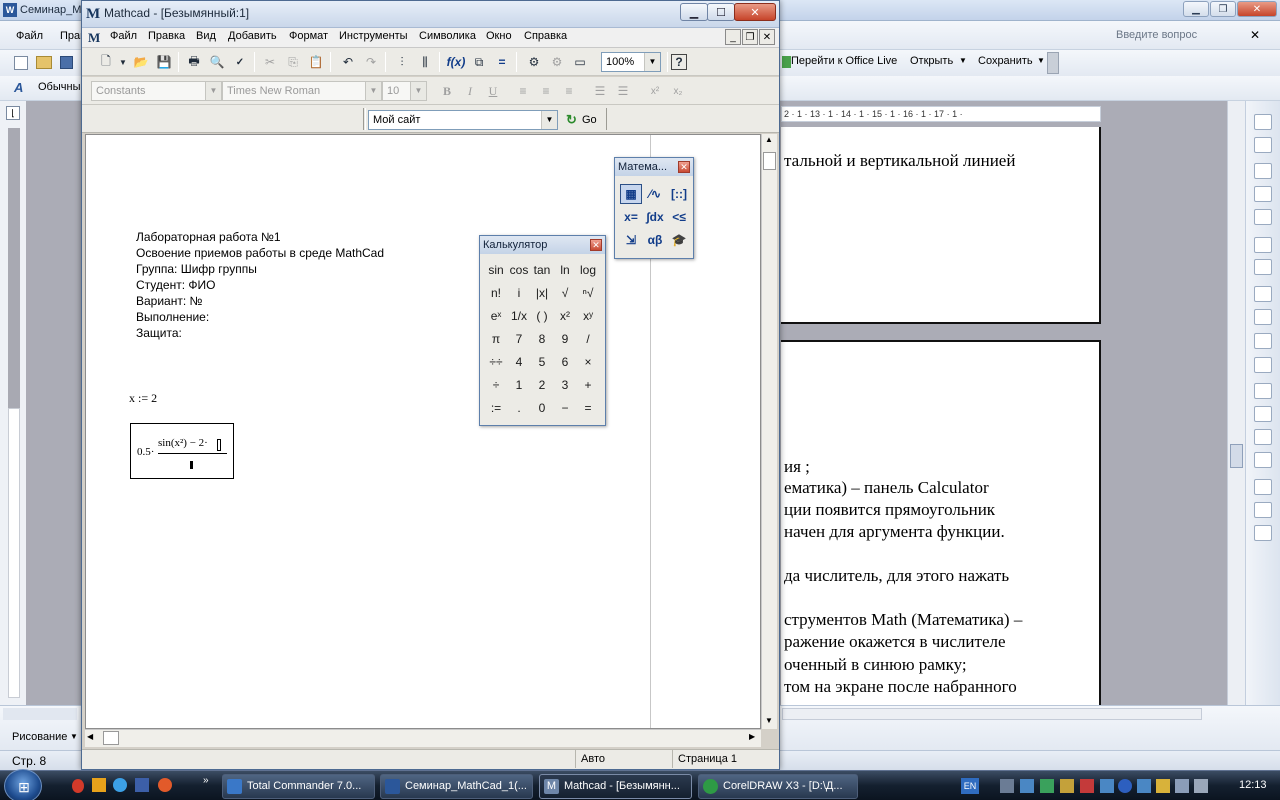 The height and width of the screenshot is (800, 1280). I want to click on toolbar-grip, so click(364, 119).